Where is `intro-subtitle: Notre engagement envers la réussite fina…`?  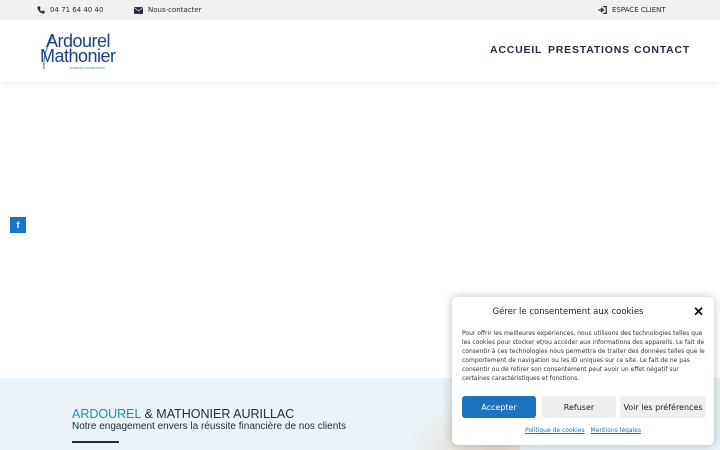 intro-subtitle: Notre engagement envers la réussite fina… is located at coordinates (209, 426).